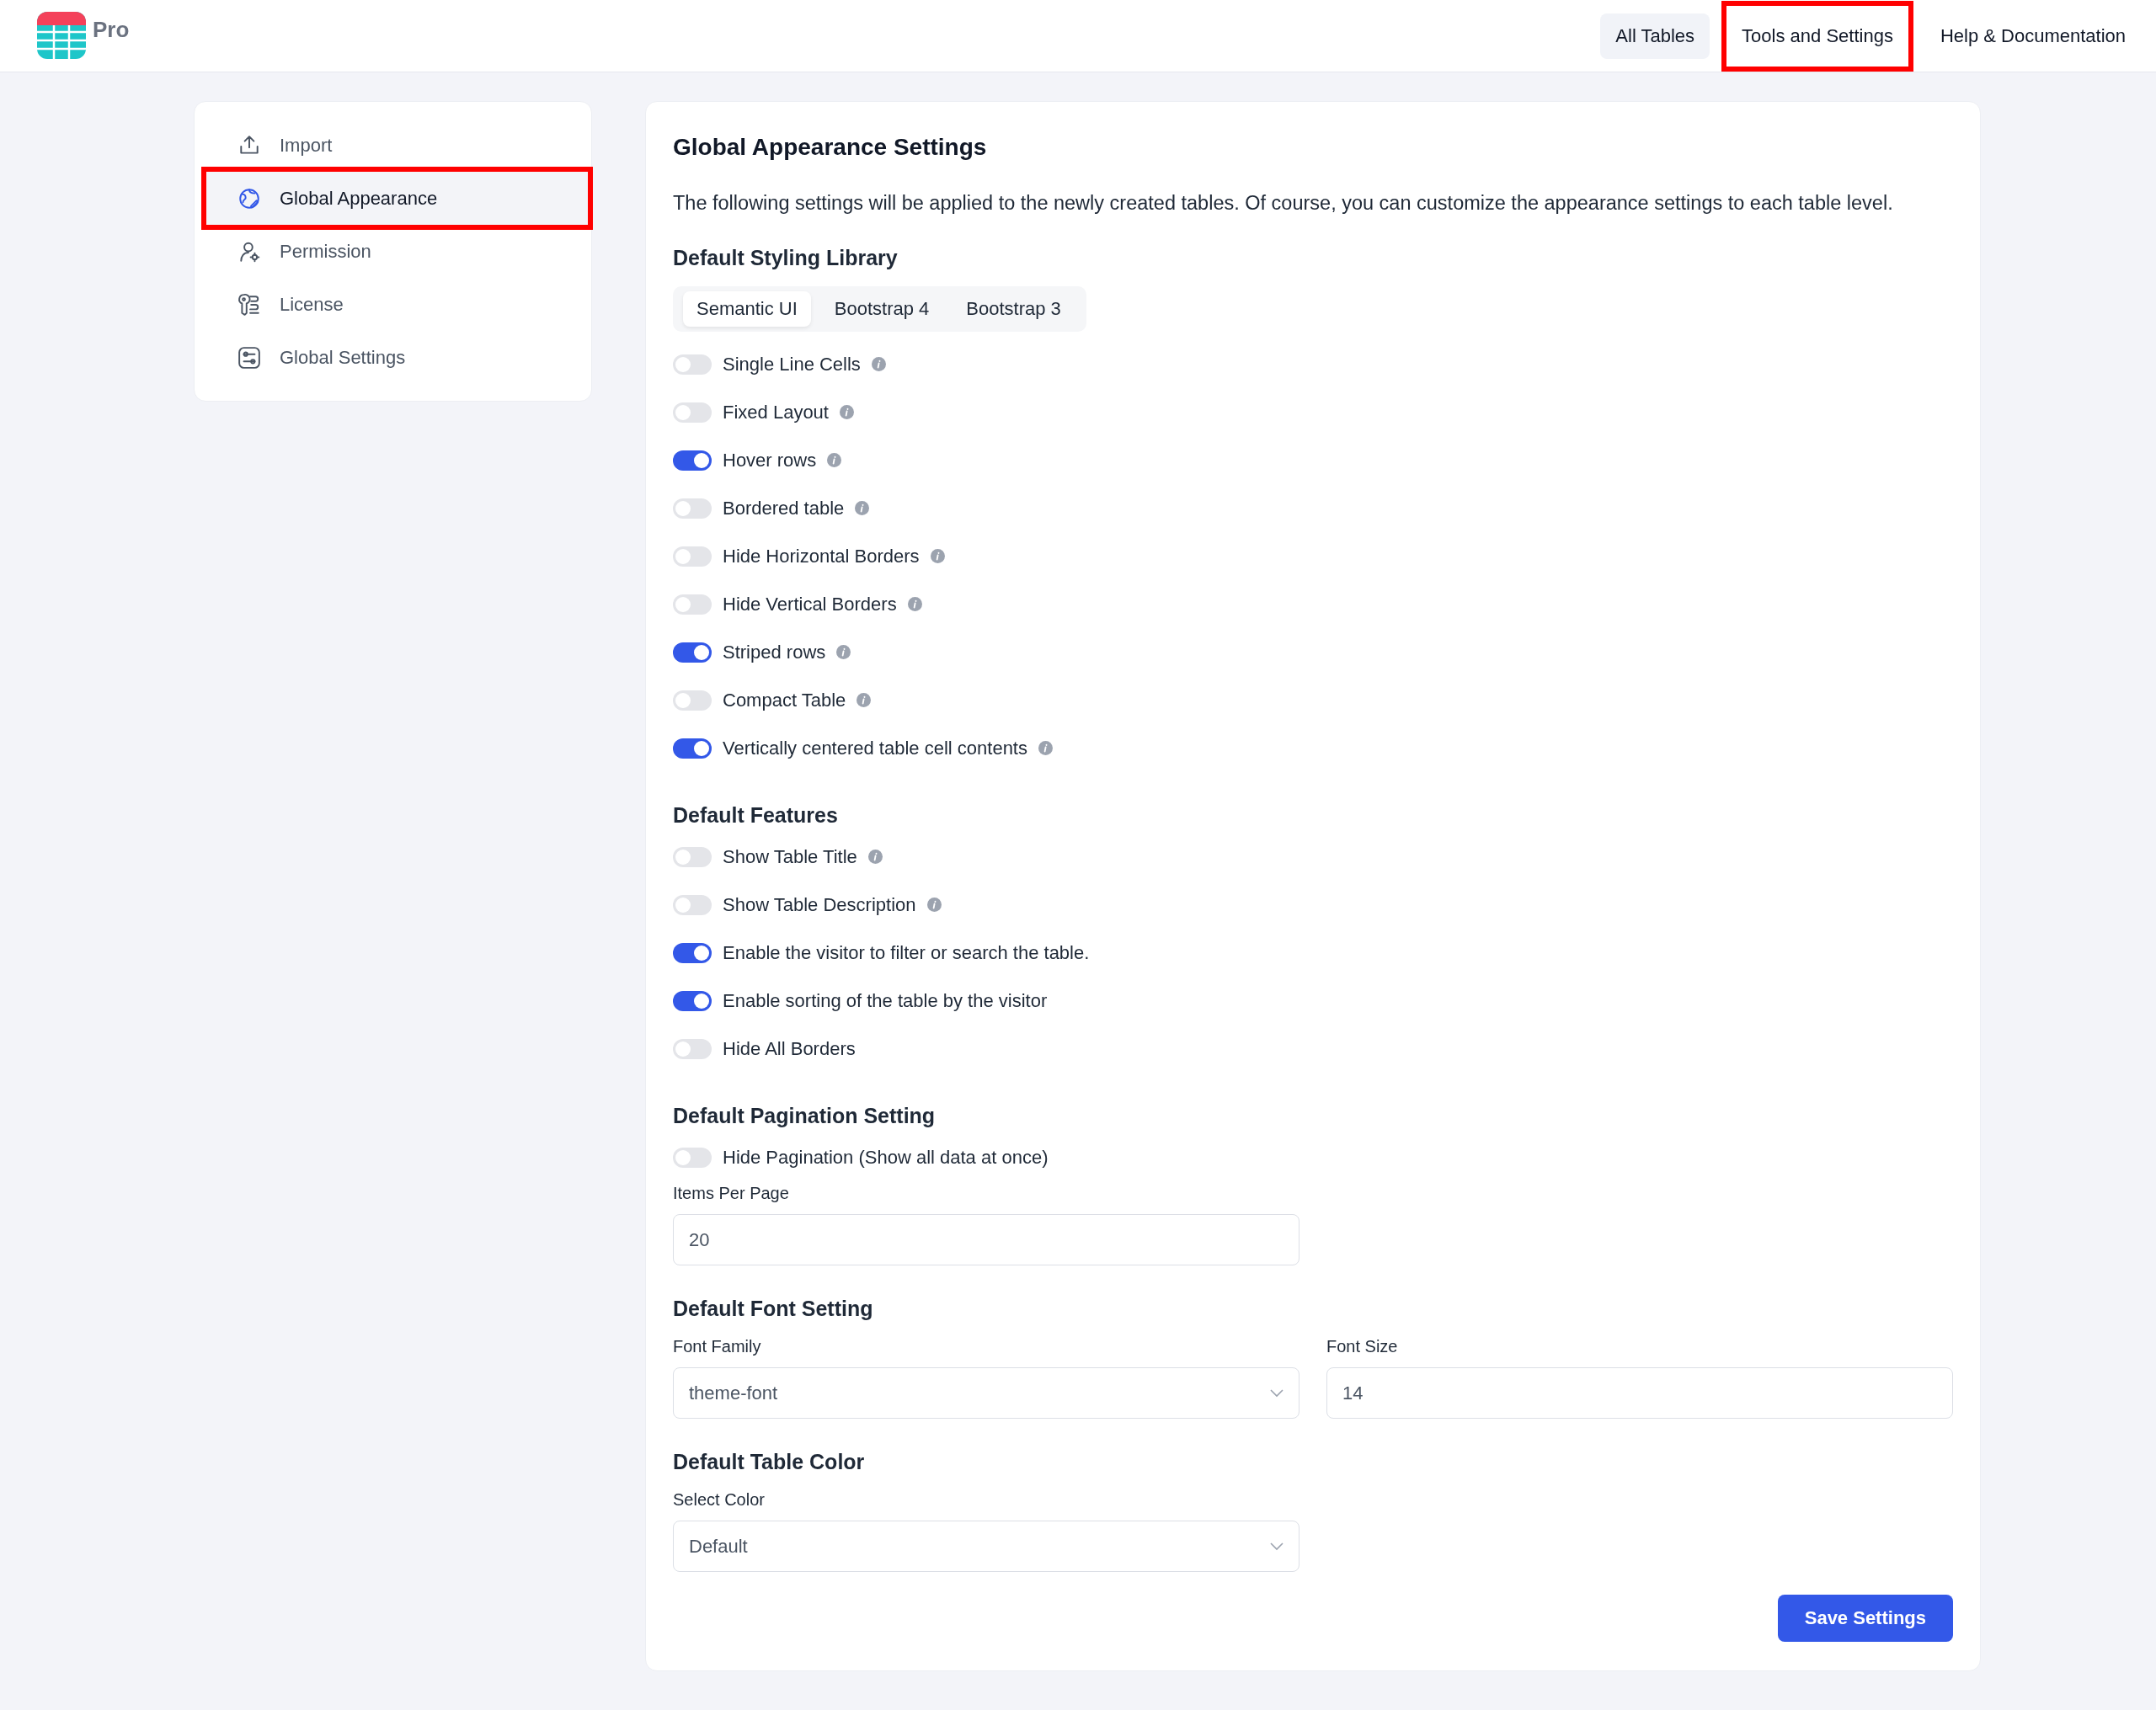  I want to click on toggle-label: Enable the visitor to filter or search the table., so click(907, 952).